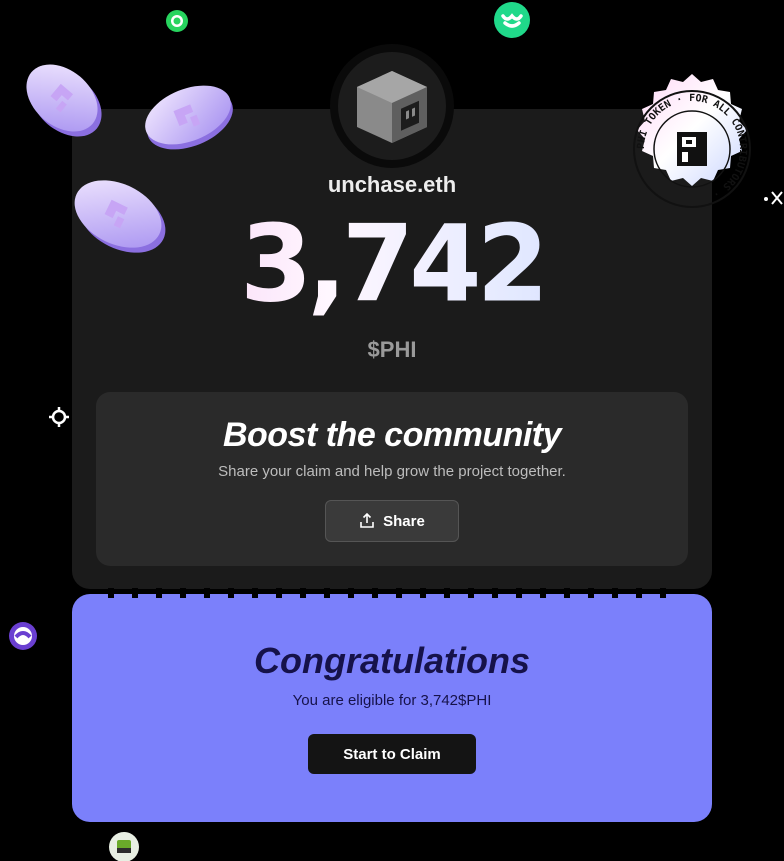 Image resolution: width=784 pixels, height=861 pixels. I want to click on congrats-subtitle: You are eligible for 3,742$PHI, so click(392, 700).